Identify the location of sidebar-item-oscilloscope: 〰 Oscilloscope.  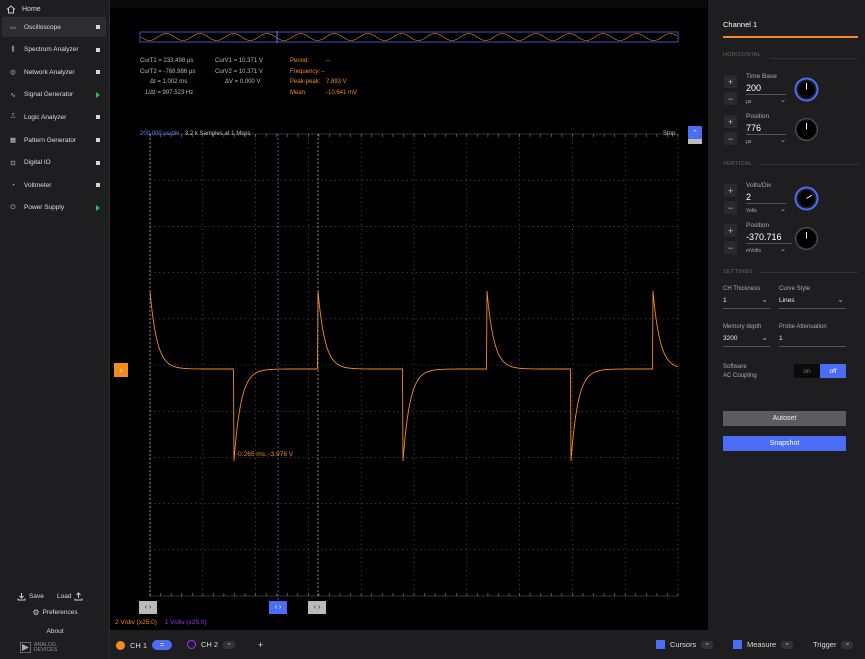
(54, 27).